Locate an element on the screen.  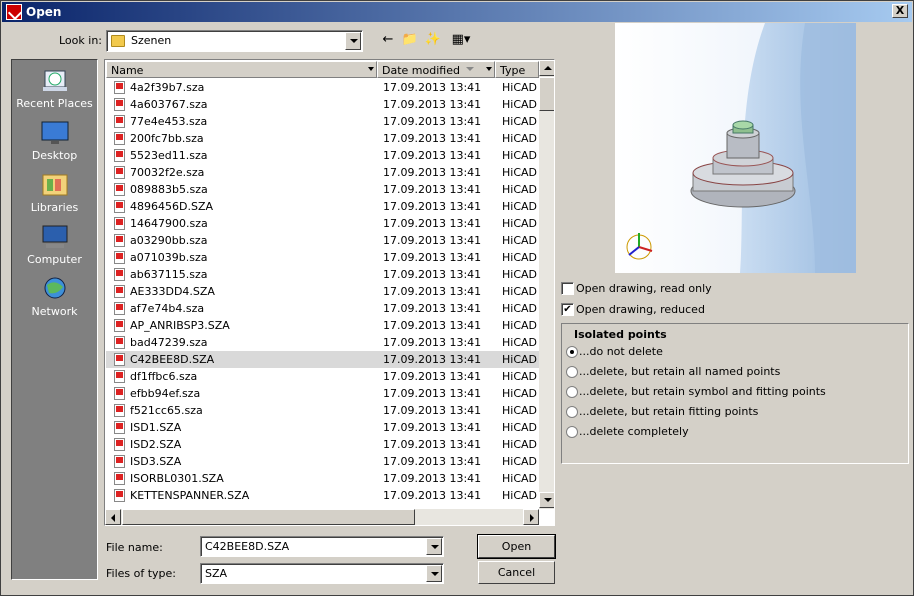
scroll-left-button is located at coordinates (113, 517).